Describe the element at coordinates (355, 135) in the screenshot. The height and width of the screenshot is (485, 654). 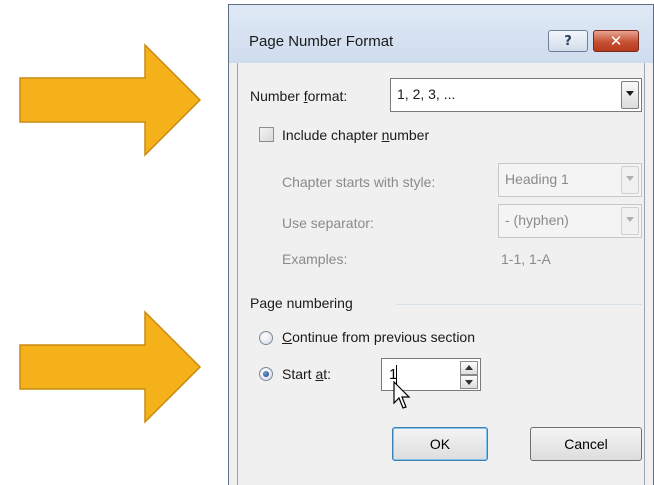
I see `include-chapter-label: Include chapter number` at that location.